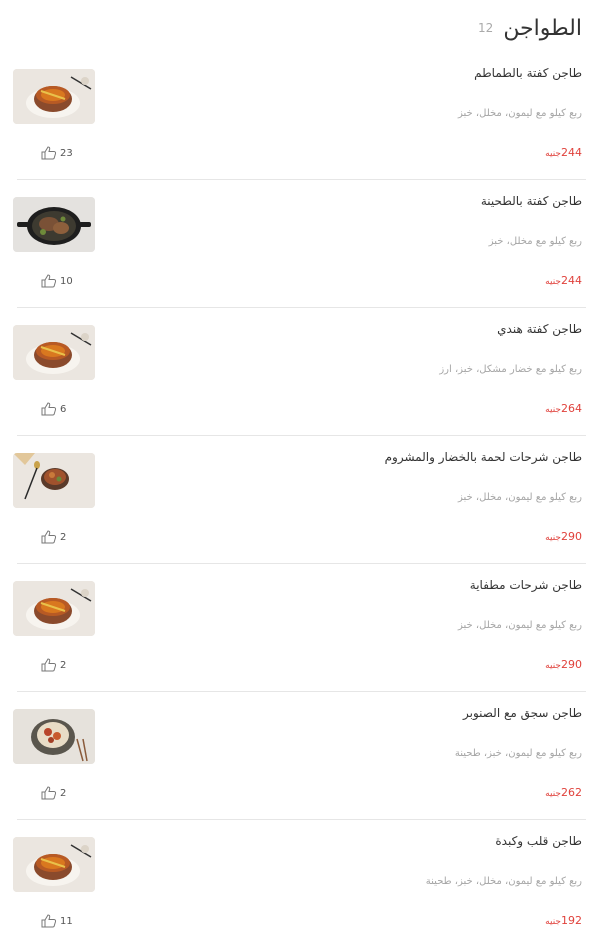 The width and height of the screenshot is (594, 947). Describe the element at coordinates (571, 792) in the screenshot. I see `price-value: 262` at that location.